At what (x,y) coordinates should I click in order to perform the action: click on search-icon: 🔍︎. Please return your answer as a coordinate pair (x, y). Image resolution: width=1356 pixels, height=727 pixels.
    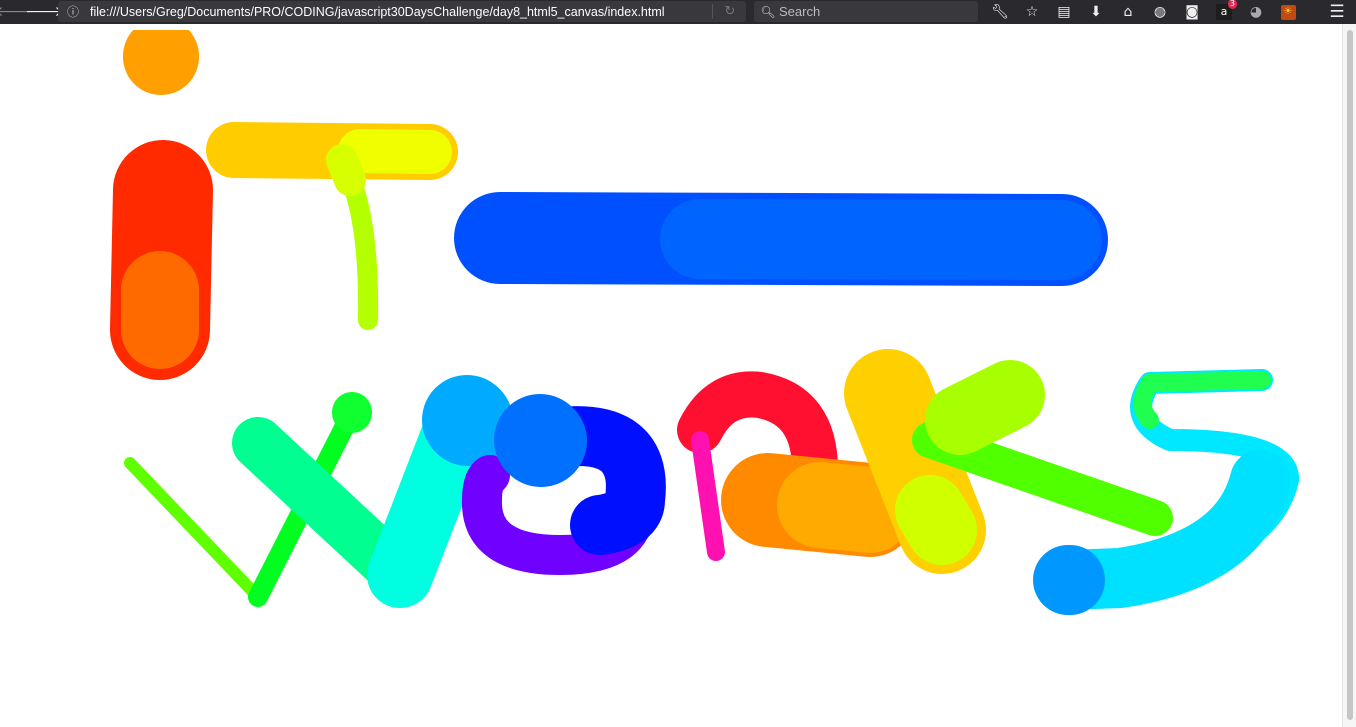
    Looking at the image, I should click on (768, 11).